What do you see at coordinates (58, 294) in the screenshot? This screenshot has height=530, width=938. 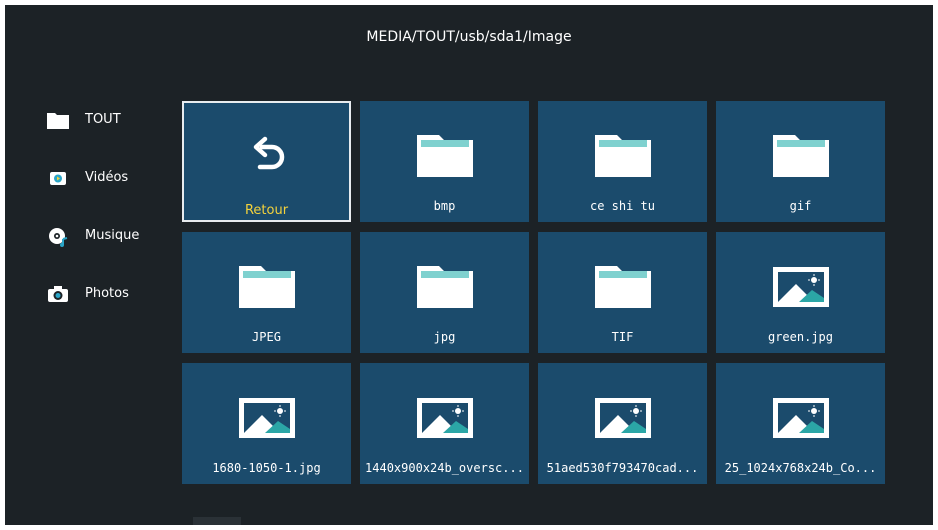 I see `camera-icon` at bounding box center [58, 294].